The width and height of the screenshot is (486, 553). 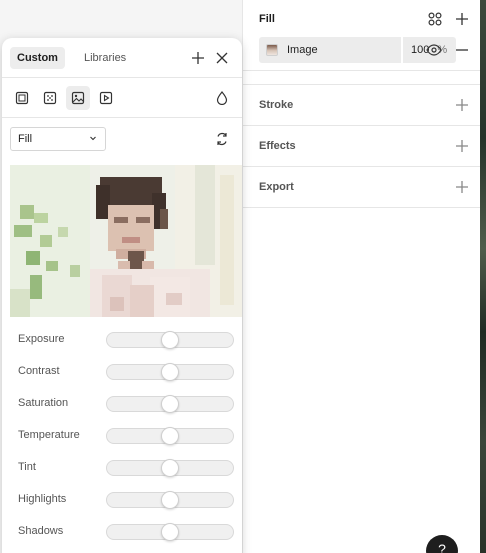 I want to click on image-thumbnail, so click(x=272, y=50).